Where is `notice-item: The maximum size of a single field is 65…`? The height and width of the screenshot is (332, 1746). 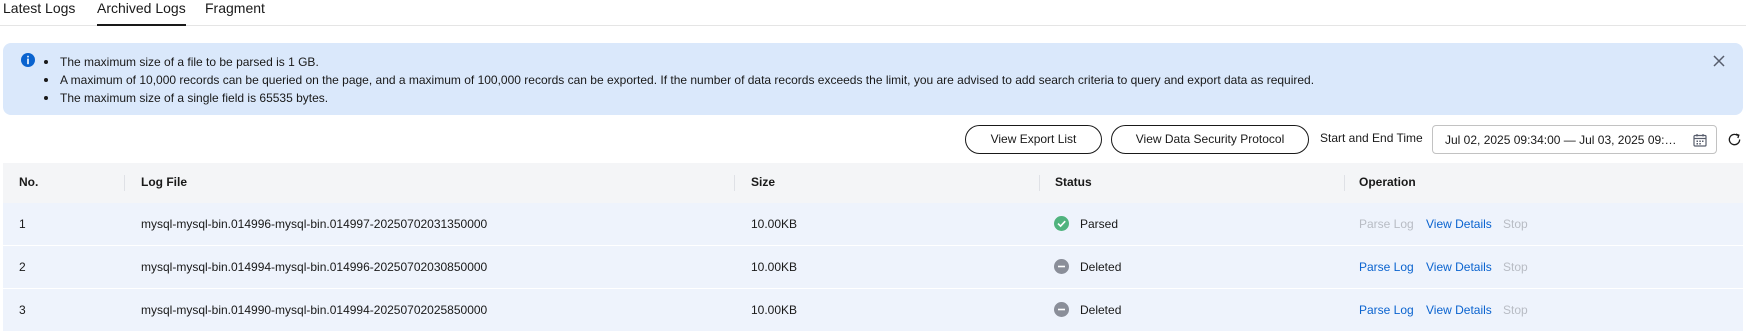
notice-item: The maximum size of a single field is 65… is located at coordinates (678, 98).